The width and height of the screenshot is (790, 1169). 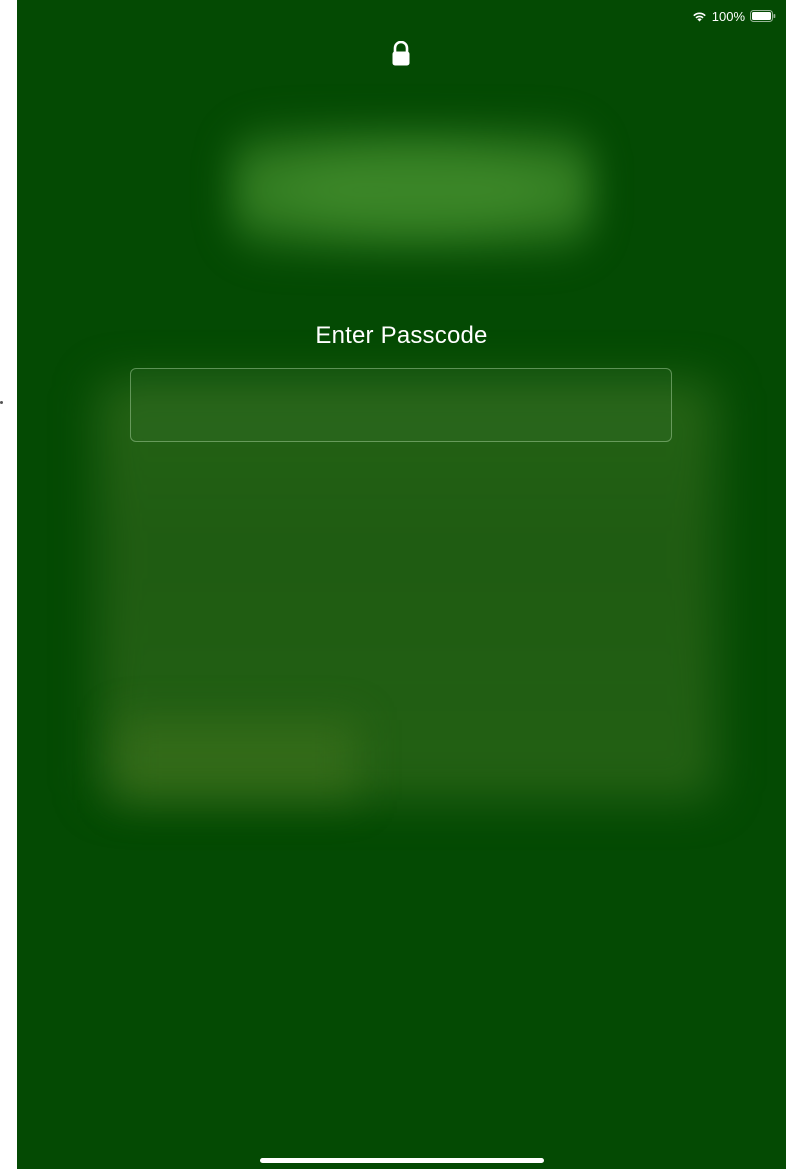 I want to click on passcode-input, so click(x=401, y=405).